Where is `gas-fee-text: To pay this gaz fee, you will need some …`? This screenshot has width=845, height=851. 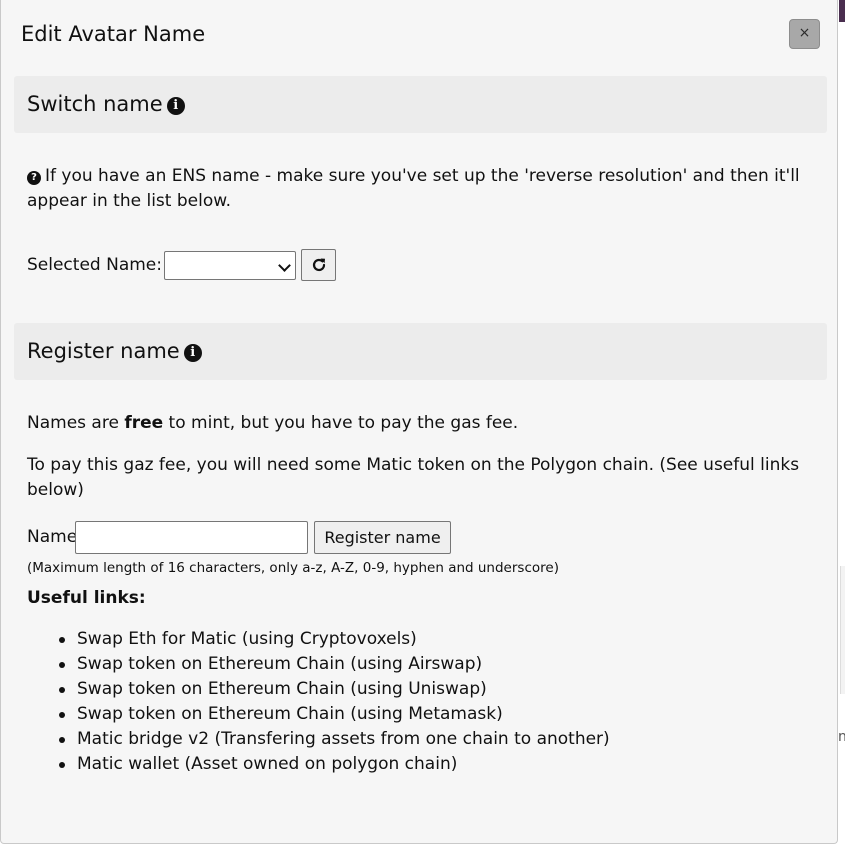
gas-fee-text: To pay this gaz fee, you will need some … is located at coordinates (413, 477).